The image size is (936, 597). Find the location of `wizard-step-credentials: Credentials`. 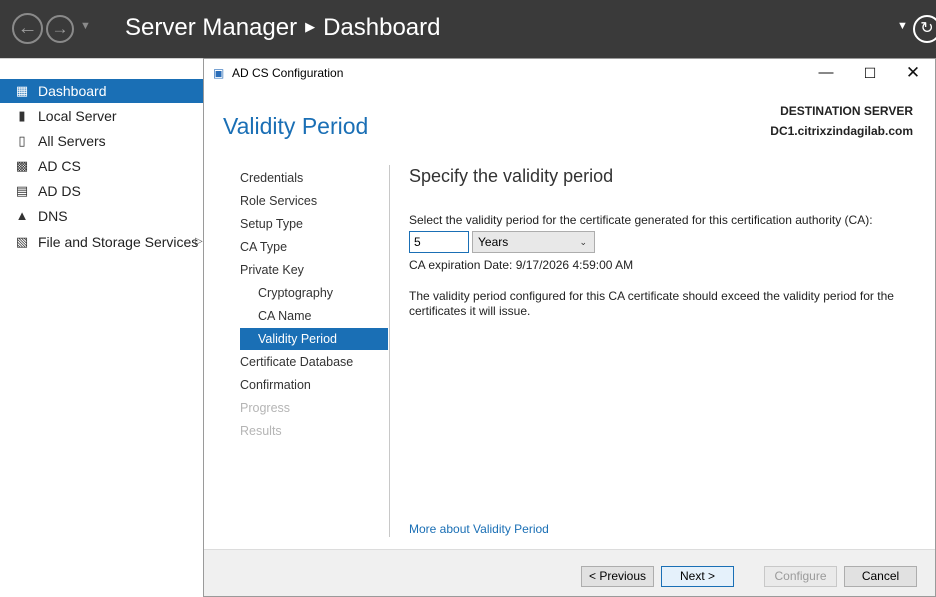

wizard-step-credentials: Credentials is located at coordinates (314, 178).